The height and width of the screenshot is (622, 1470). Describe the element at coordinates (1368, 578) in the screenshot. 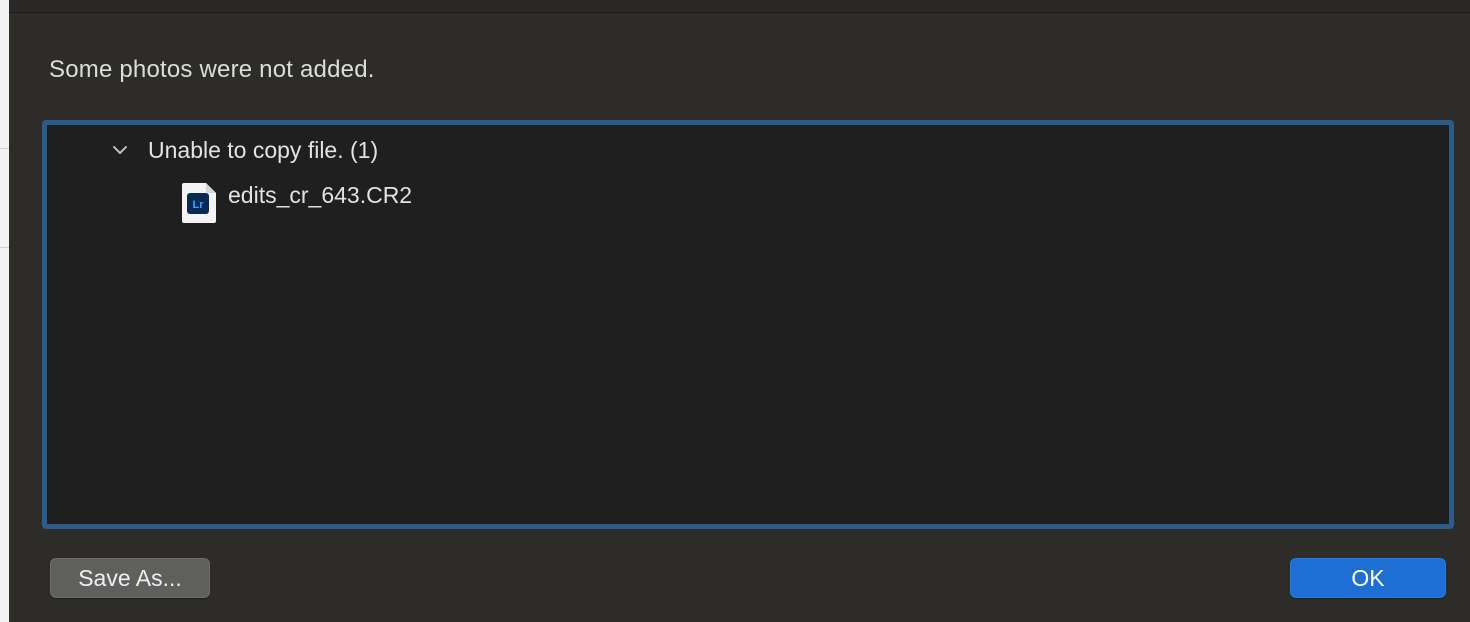

I see `ok-button: OK` at that location.